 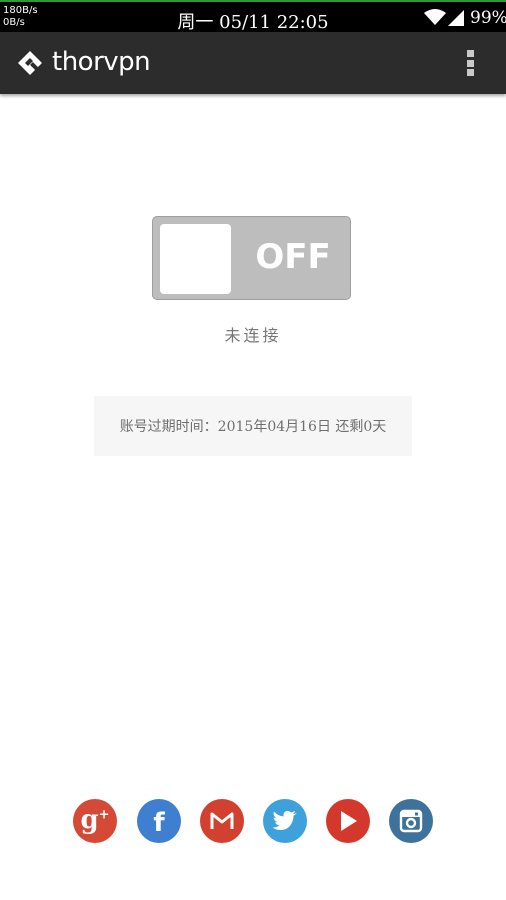 I want to click on overflow-menu-button, so click(x=470, y=63).